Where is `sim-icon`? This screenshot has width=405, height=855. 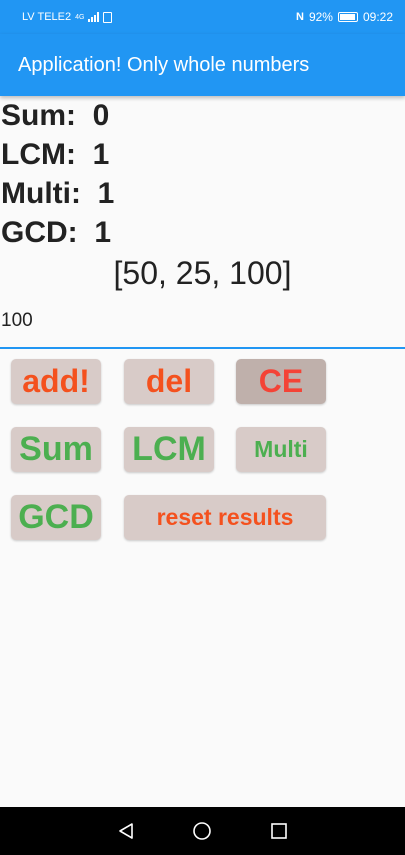
sim-icon is located at coordinates (108, 17).